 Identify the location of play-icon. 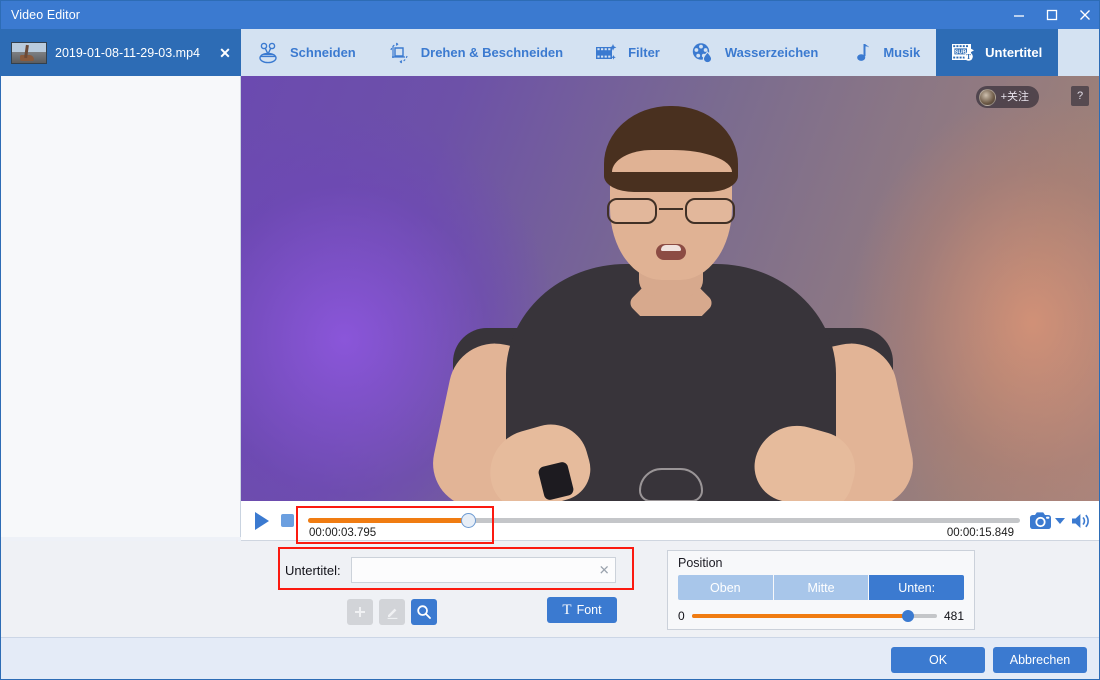
(262, 521).